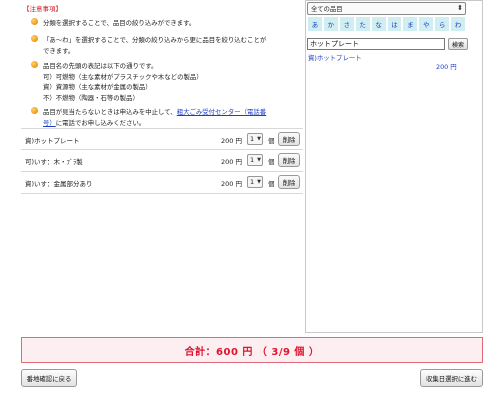  I want to click on search-result-price: 200 円, so click(446, 67).